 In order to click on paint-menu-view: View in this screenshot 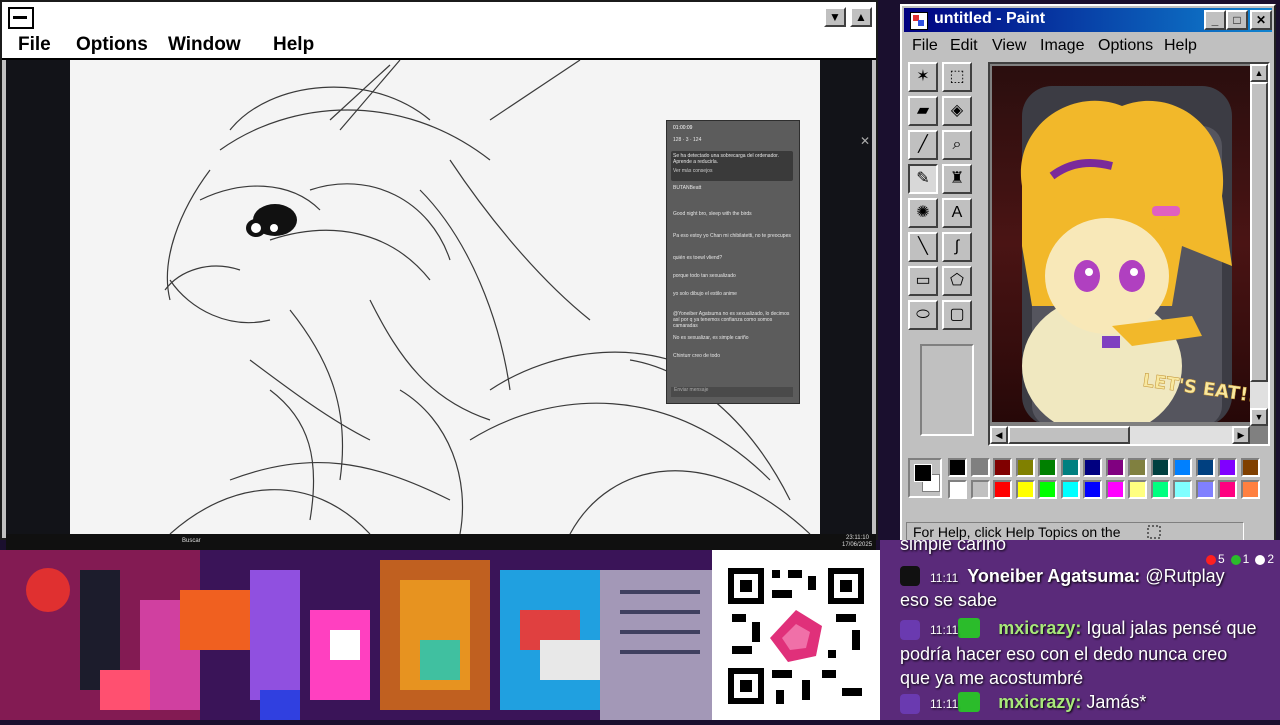, I will do `click(1009, 46)`.